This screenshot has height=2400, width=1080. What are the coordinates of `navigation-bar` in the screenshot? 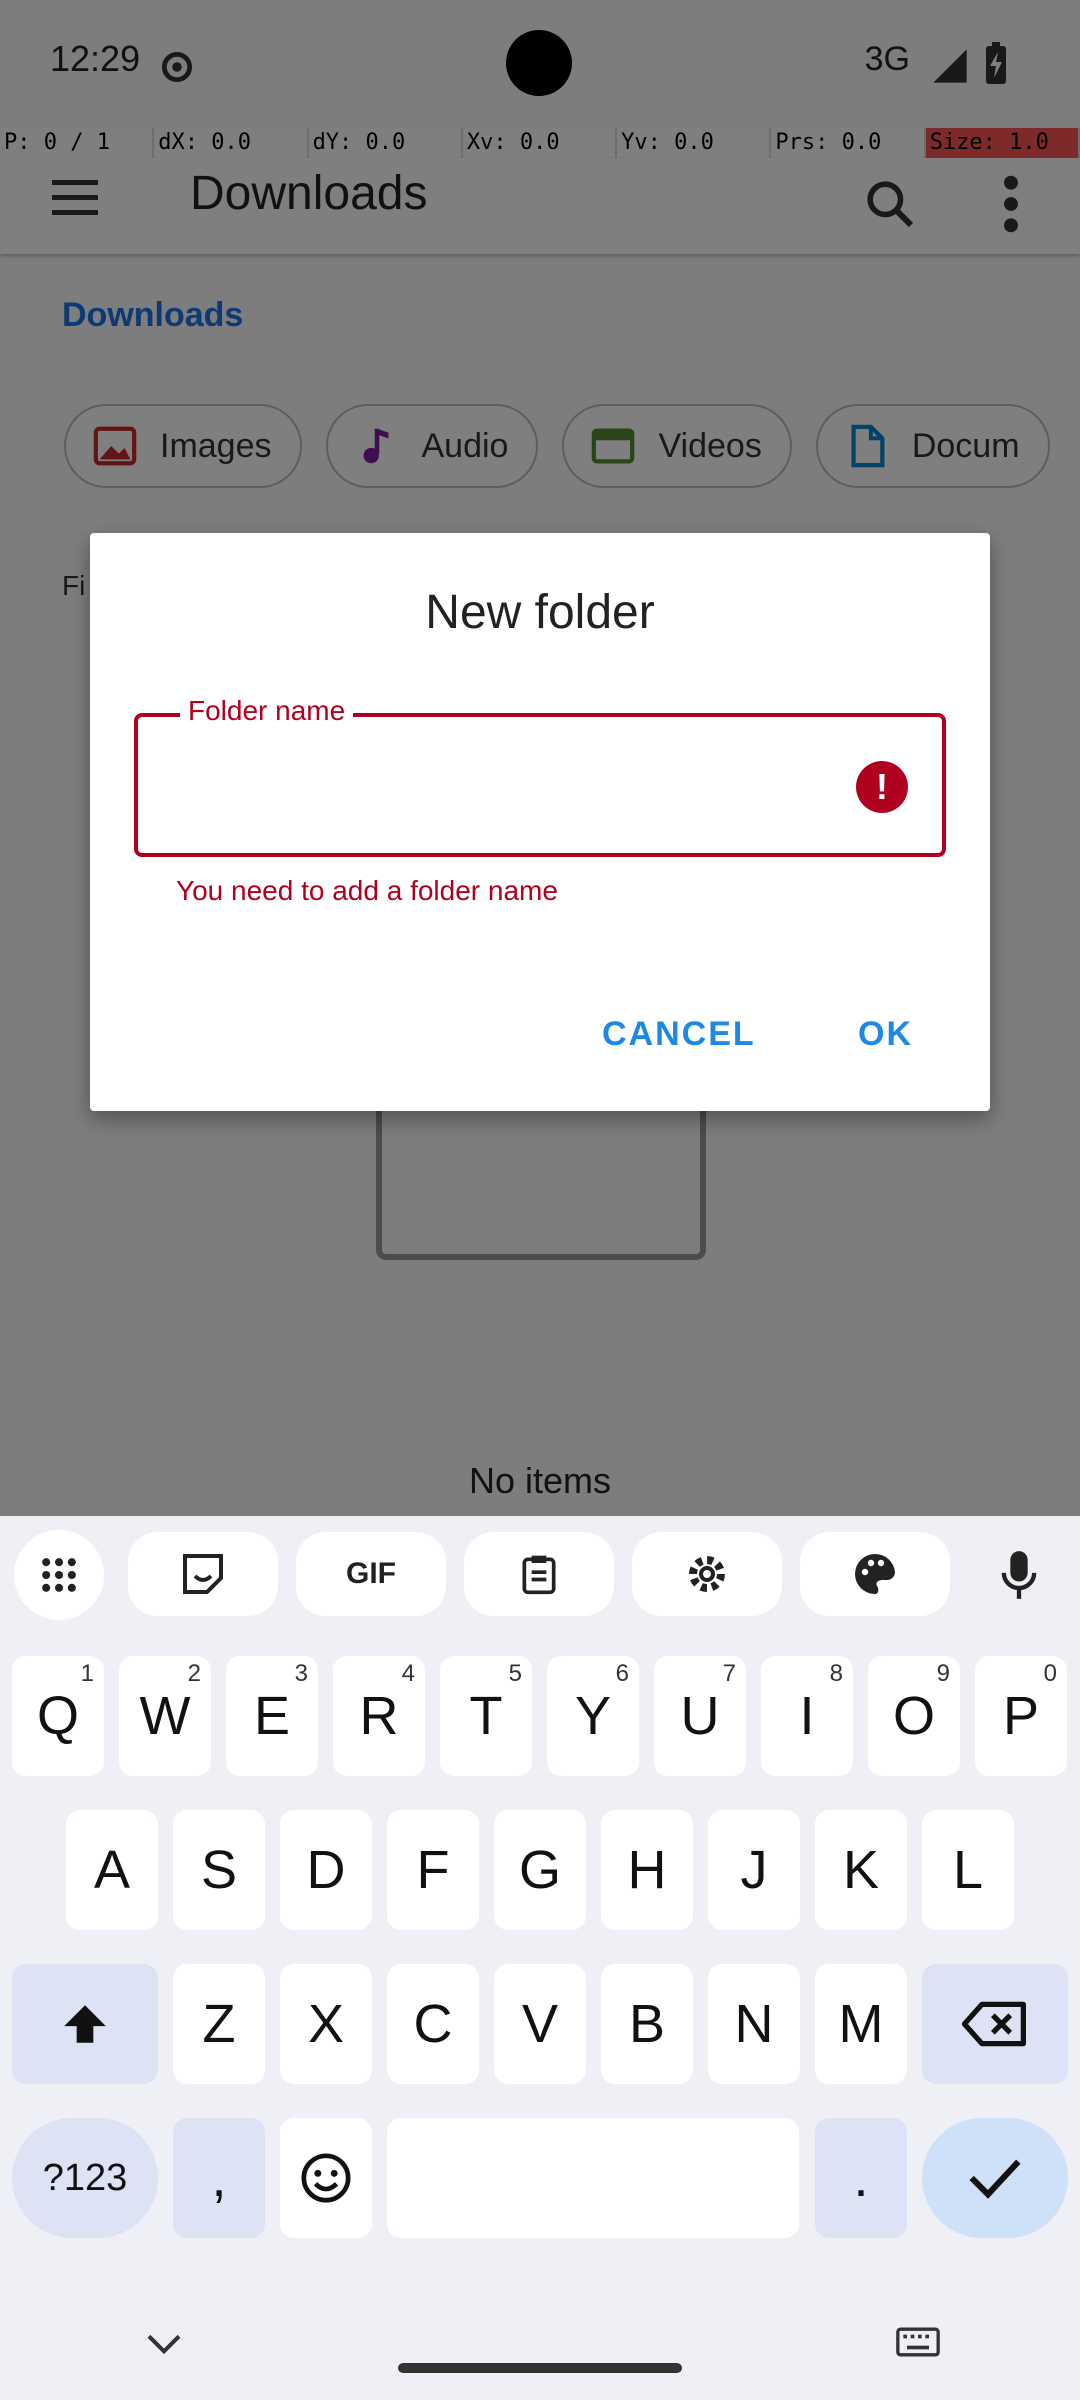 It's located at (540, 2350).